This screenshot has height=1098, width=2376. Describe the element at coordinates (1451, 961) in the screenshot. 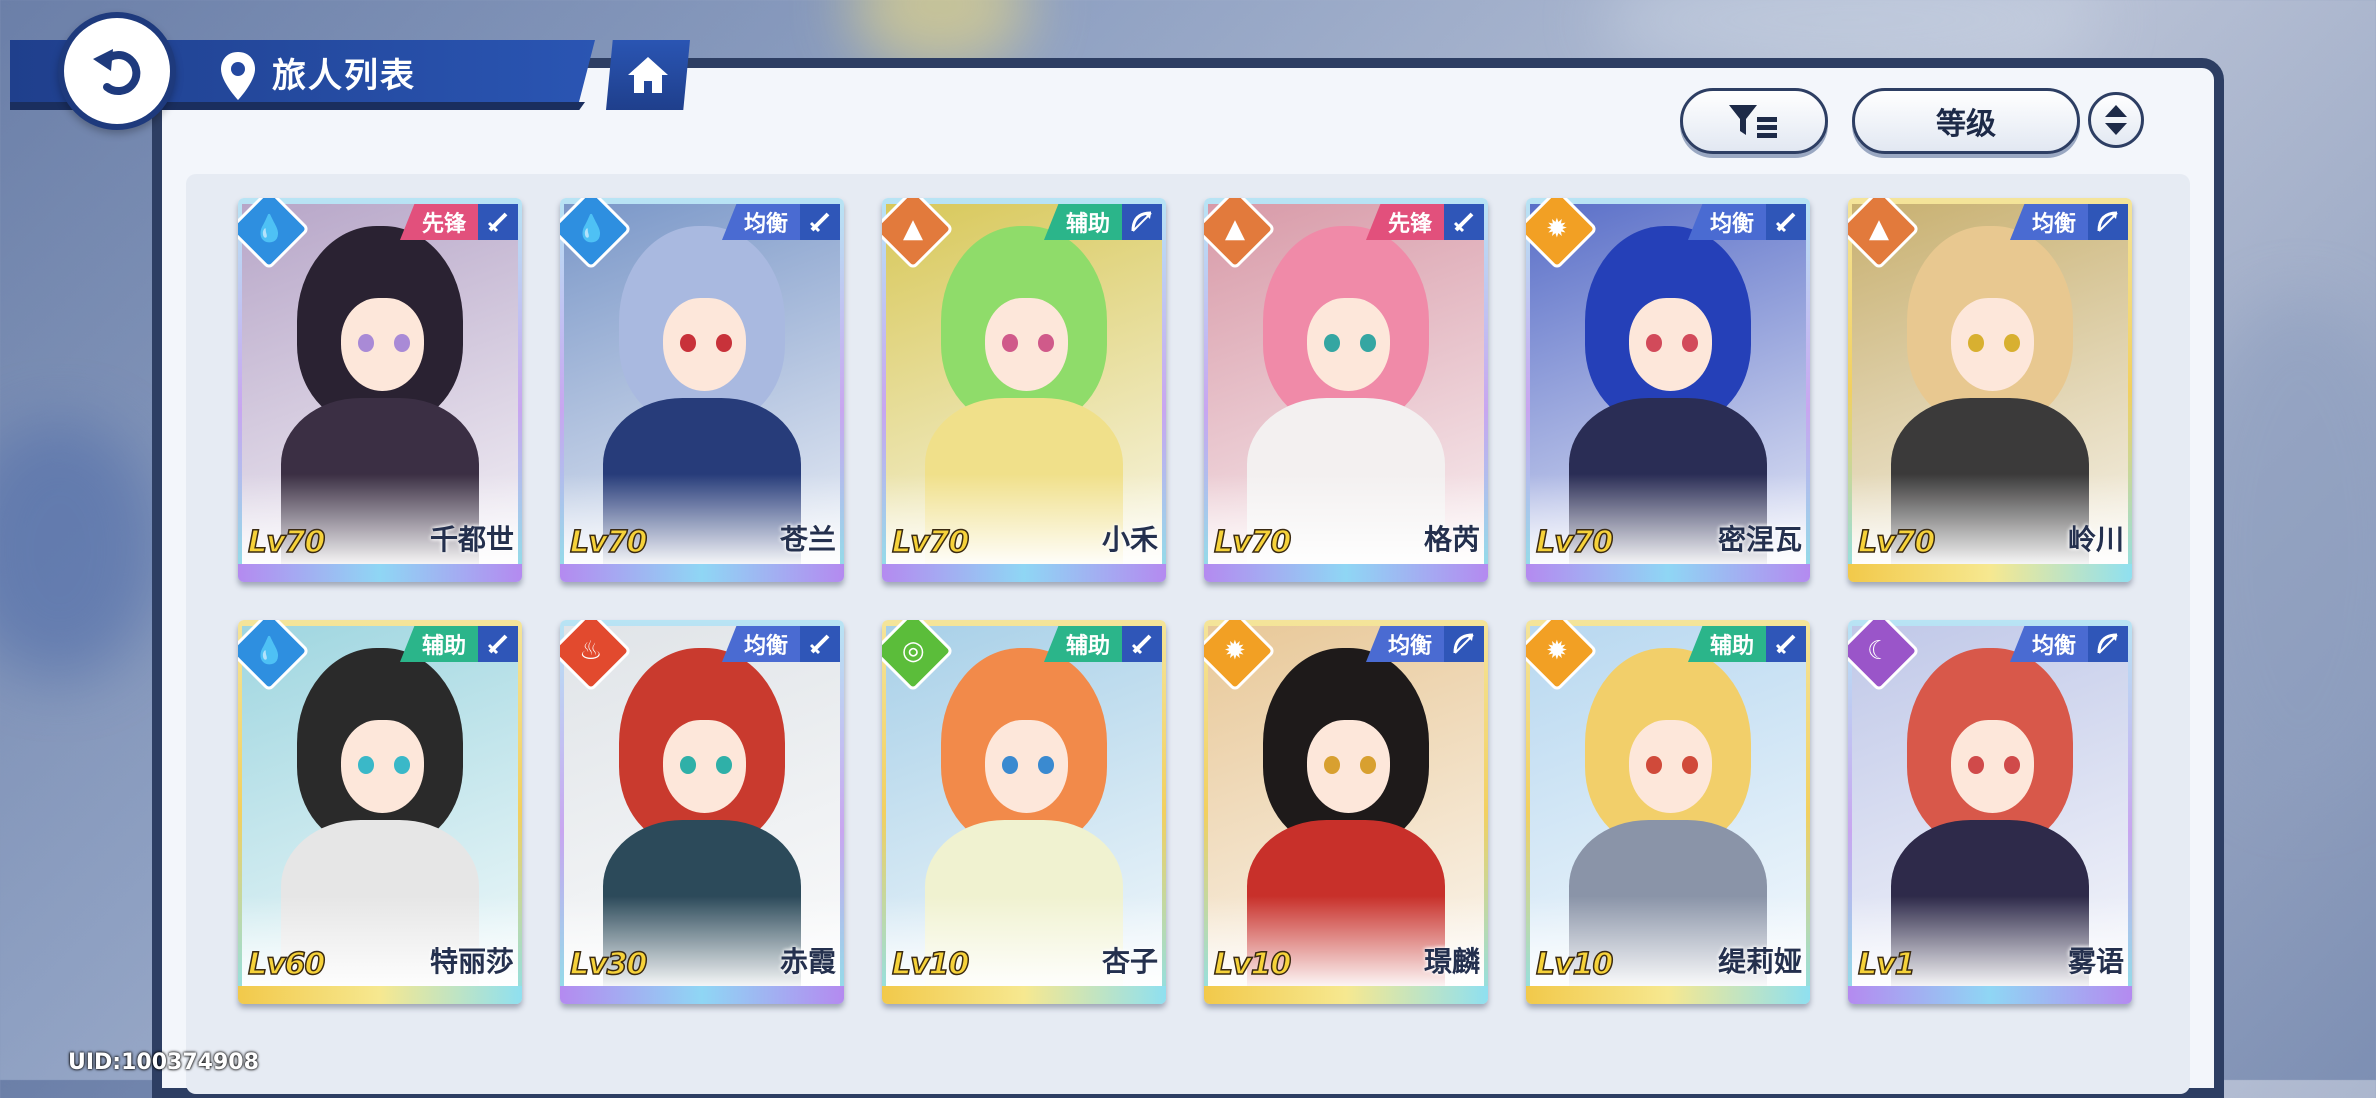

I see `character-name: 璟麟` at that location.